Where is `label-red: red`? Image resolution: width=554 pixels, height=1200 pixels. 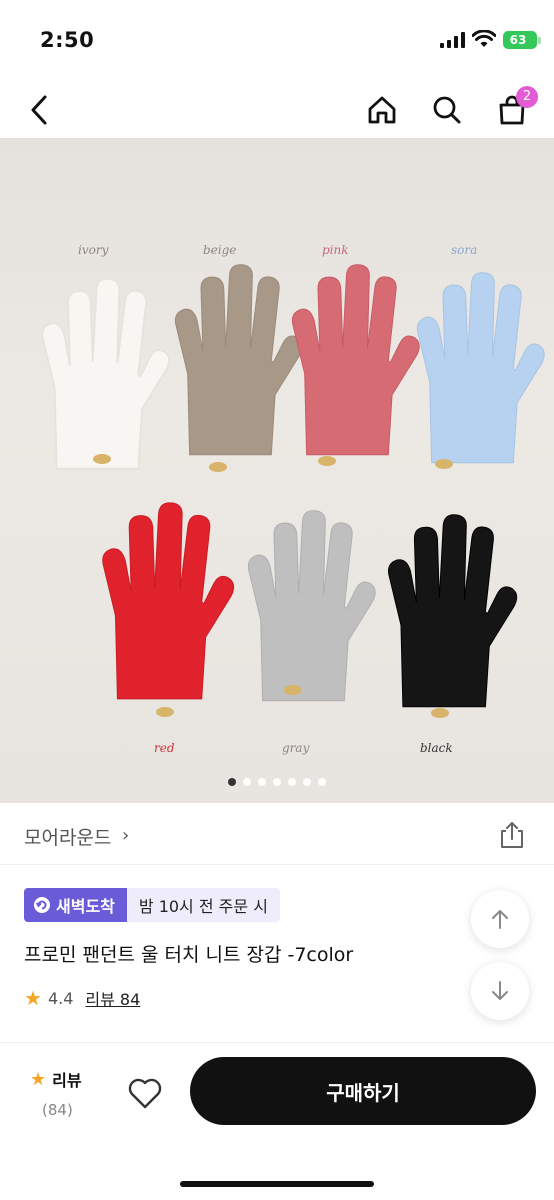 label-red: red is located at coordinates (164, 748).